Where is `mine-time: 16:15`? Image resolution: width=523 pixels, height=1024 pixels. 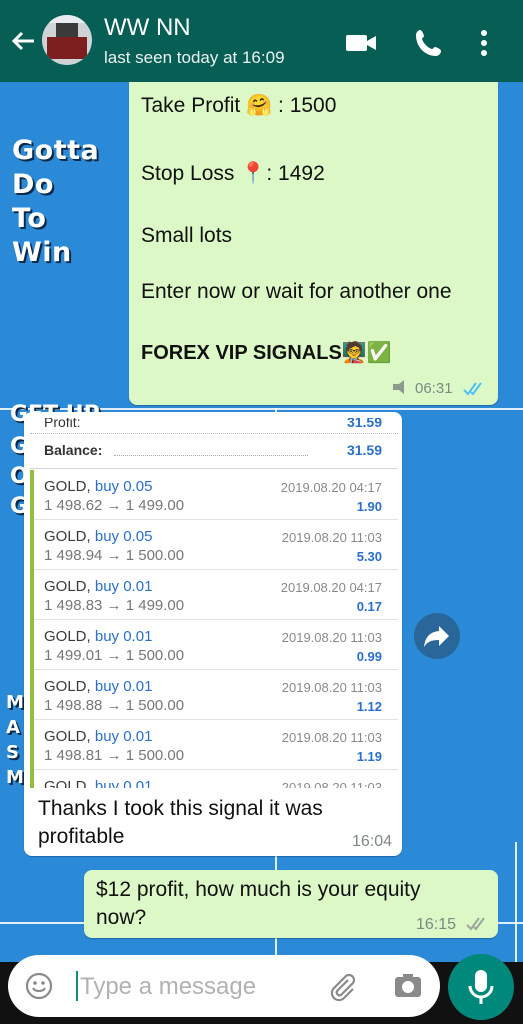
mine-time: 16:15 is located at coordinates (436, 924).